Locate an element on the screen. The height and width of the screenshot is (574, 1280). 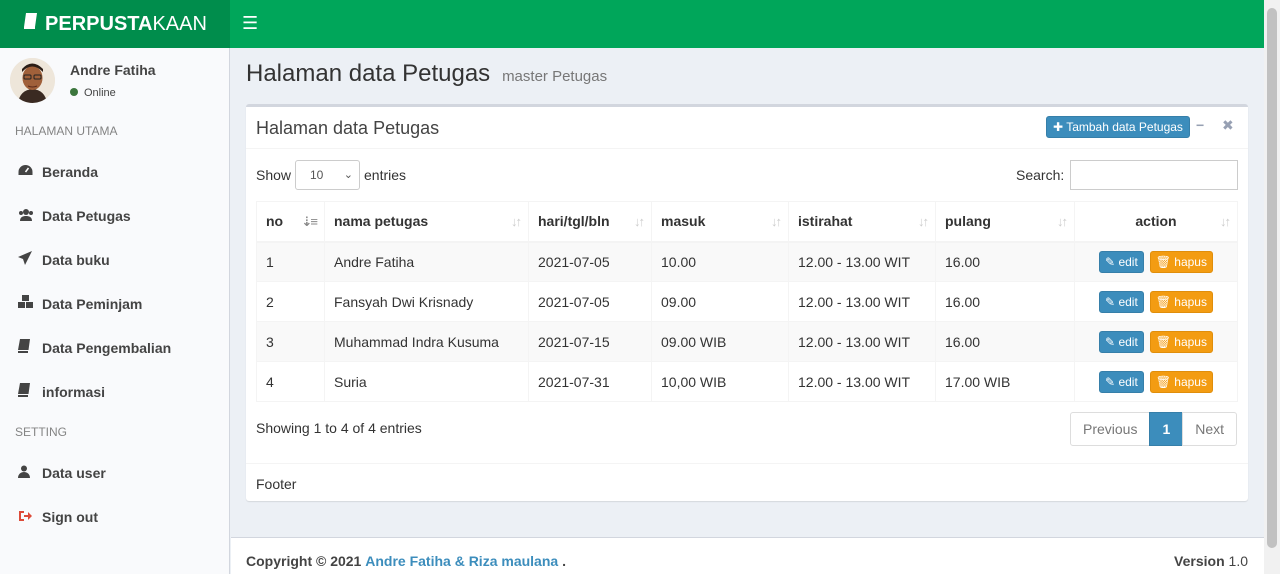
column-header-pulang: pulang ↓↑ is located at coordinates (1005, 222).